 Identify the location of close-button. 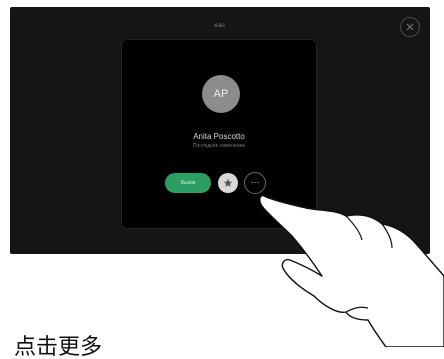
(410, 27).